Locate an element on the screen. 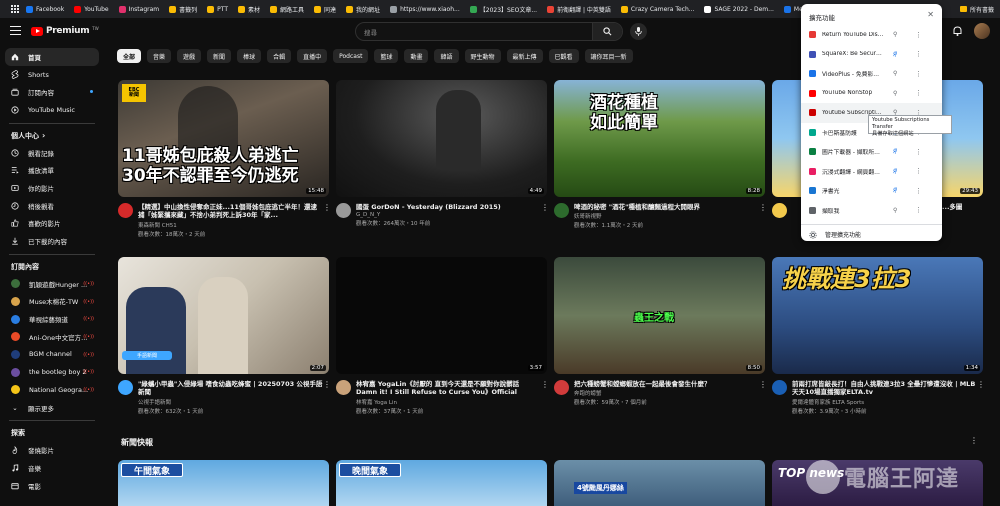 The height and width of the screenshot is (506, 1000). video-thumbnail: 4:49 is located at coordinates (441, 138).